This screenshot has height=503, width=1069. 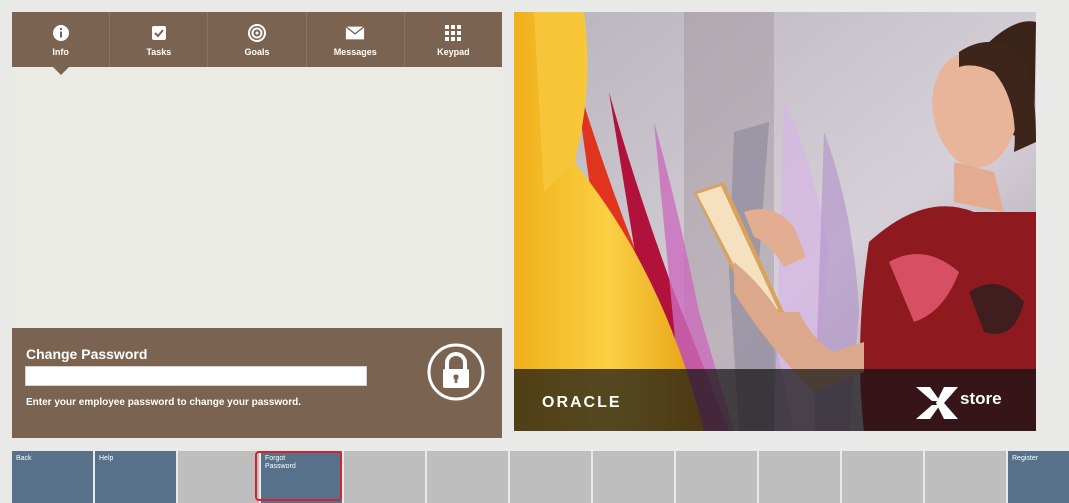 I want to click on fkey-label: Back, so click(x=24, y=458).